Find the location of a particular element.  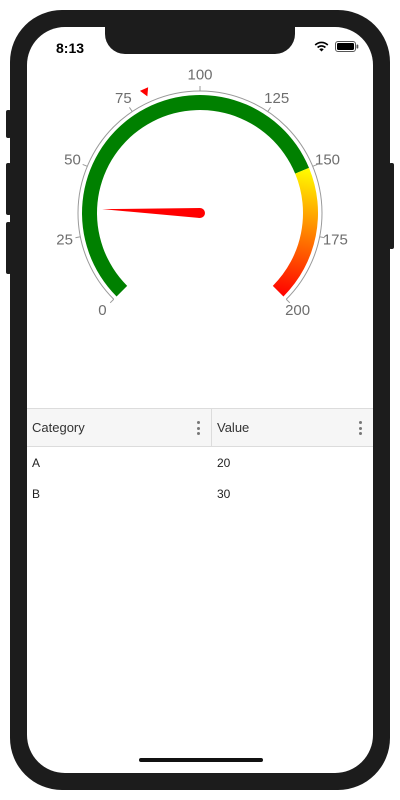

volume-down-button is located at coordinates (8, 248).